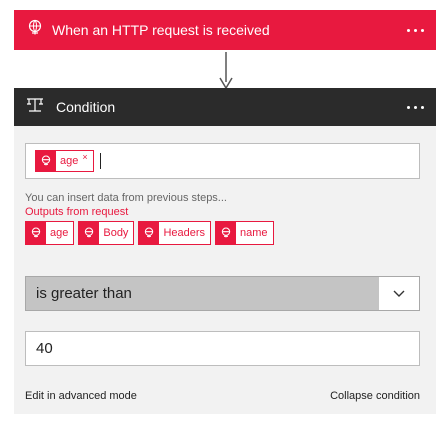 The height and width of the screenshot is (427, 443). I want to click on output-token-headers: Headers, so click(175, 233).